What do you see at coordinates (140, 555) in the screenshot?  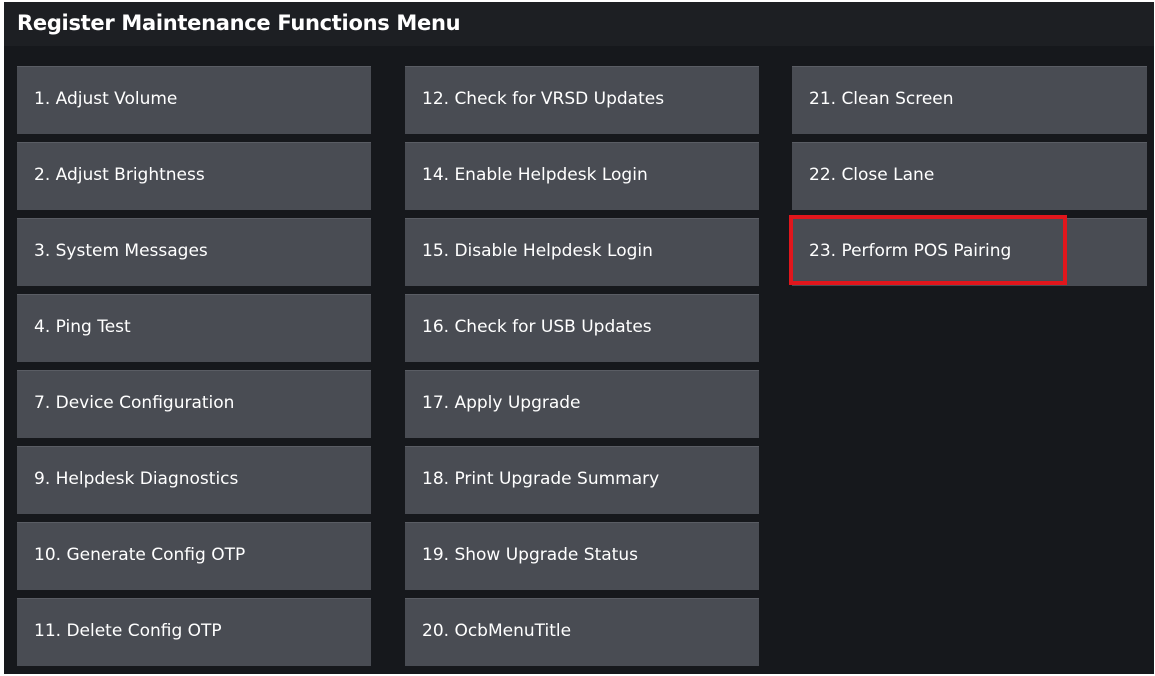 I see `menu-button-label: 10. Generate Config OTP` at bounding box center [140, 555].